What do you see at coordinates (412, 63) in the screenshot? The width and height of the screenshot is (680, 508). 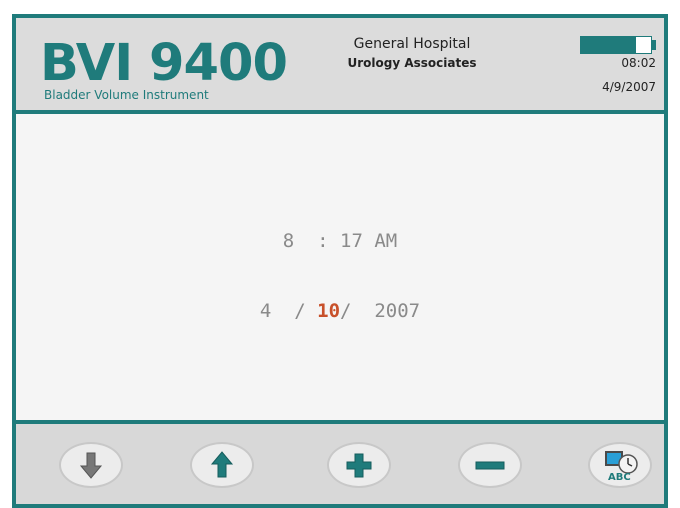 I see `practice-name: Urology Associates` at bounding box center [412, 63].